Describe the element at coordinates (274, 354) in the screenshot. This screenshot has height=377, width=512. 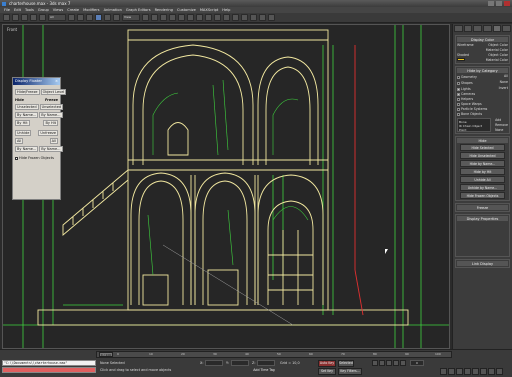
I see `time-slider-track: 0 / 100 0 10 20 30 40 50 60 70 80 90 100` at that location.